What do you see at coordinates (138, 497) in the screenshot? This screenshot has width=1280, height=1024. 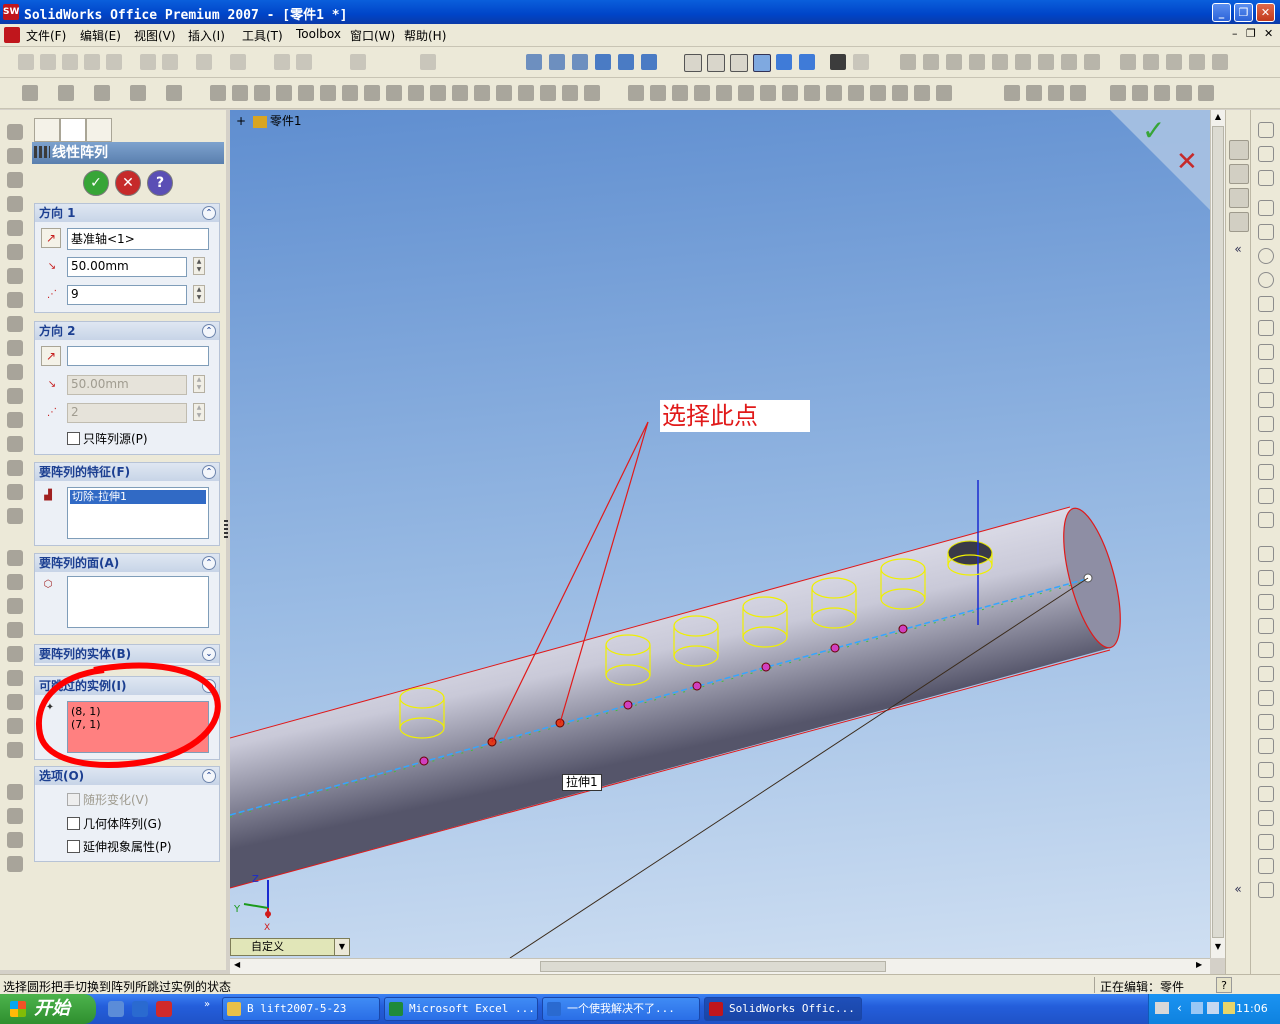 I see `features-list-item: 切除-拉伸1` at bounding box center [138, 497].